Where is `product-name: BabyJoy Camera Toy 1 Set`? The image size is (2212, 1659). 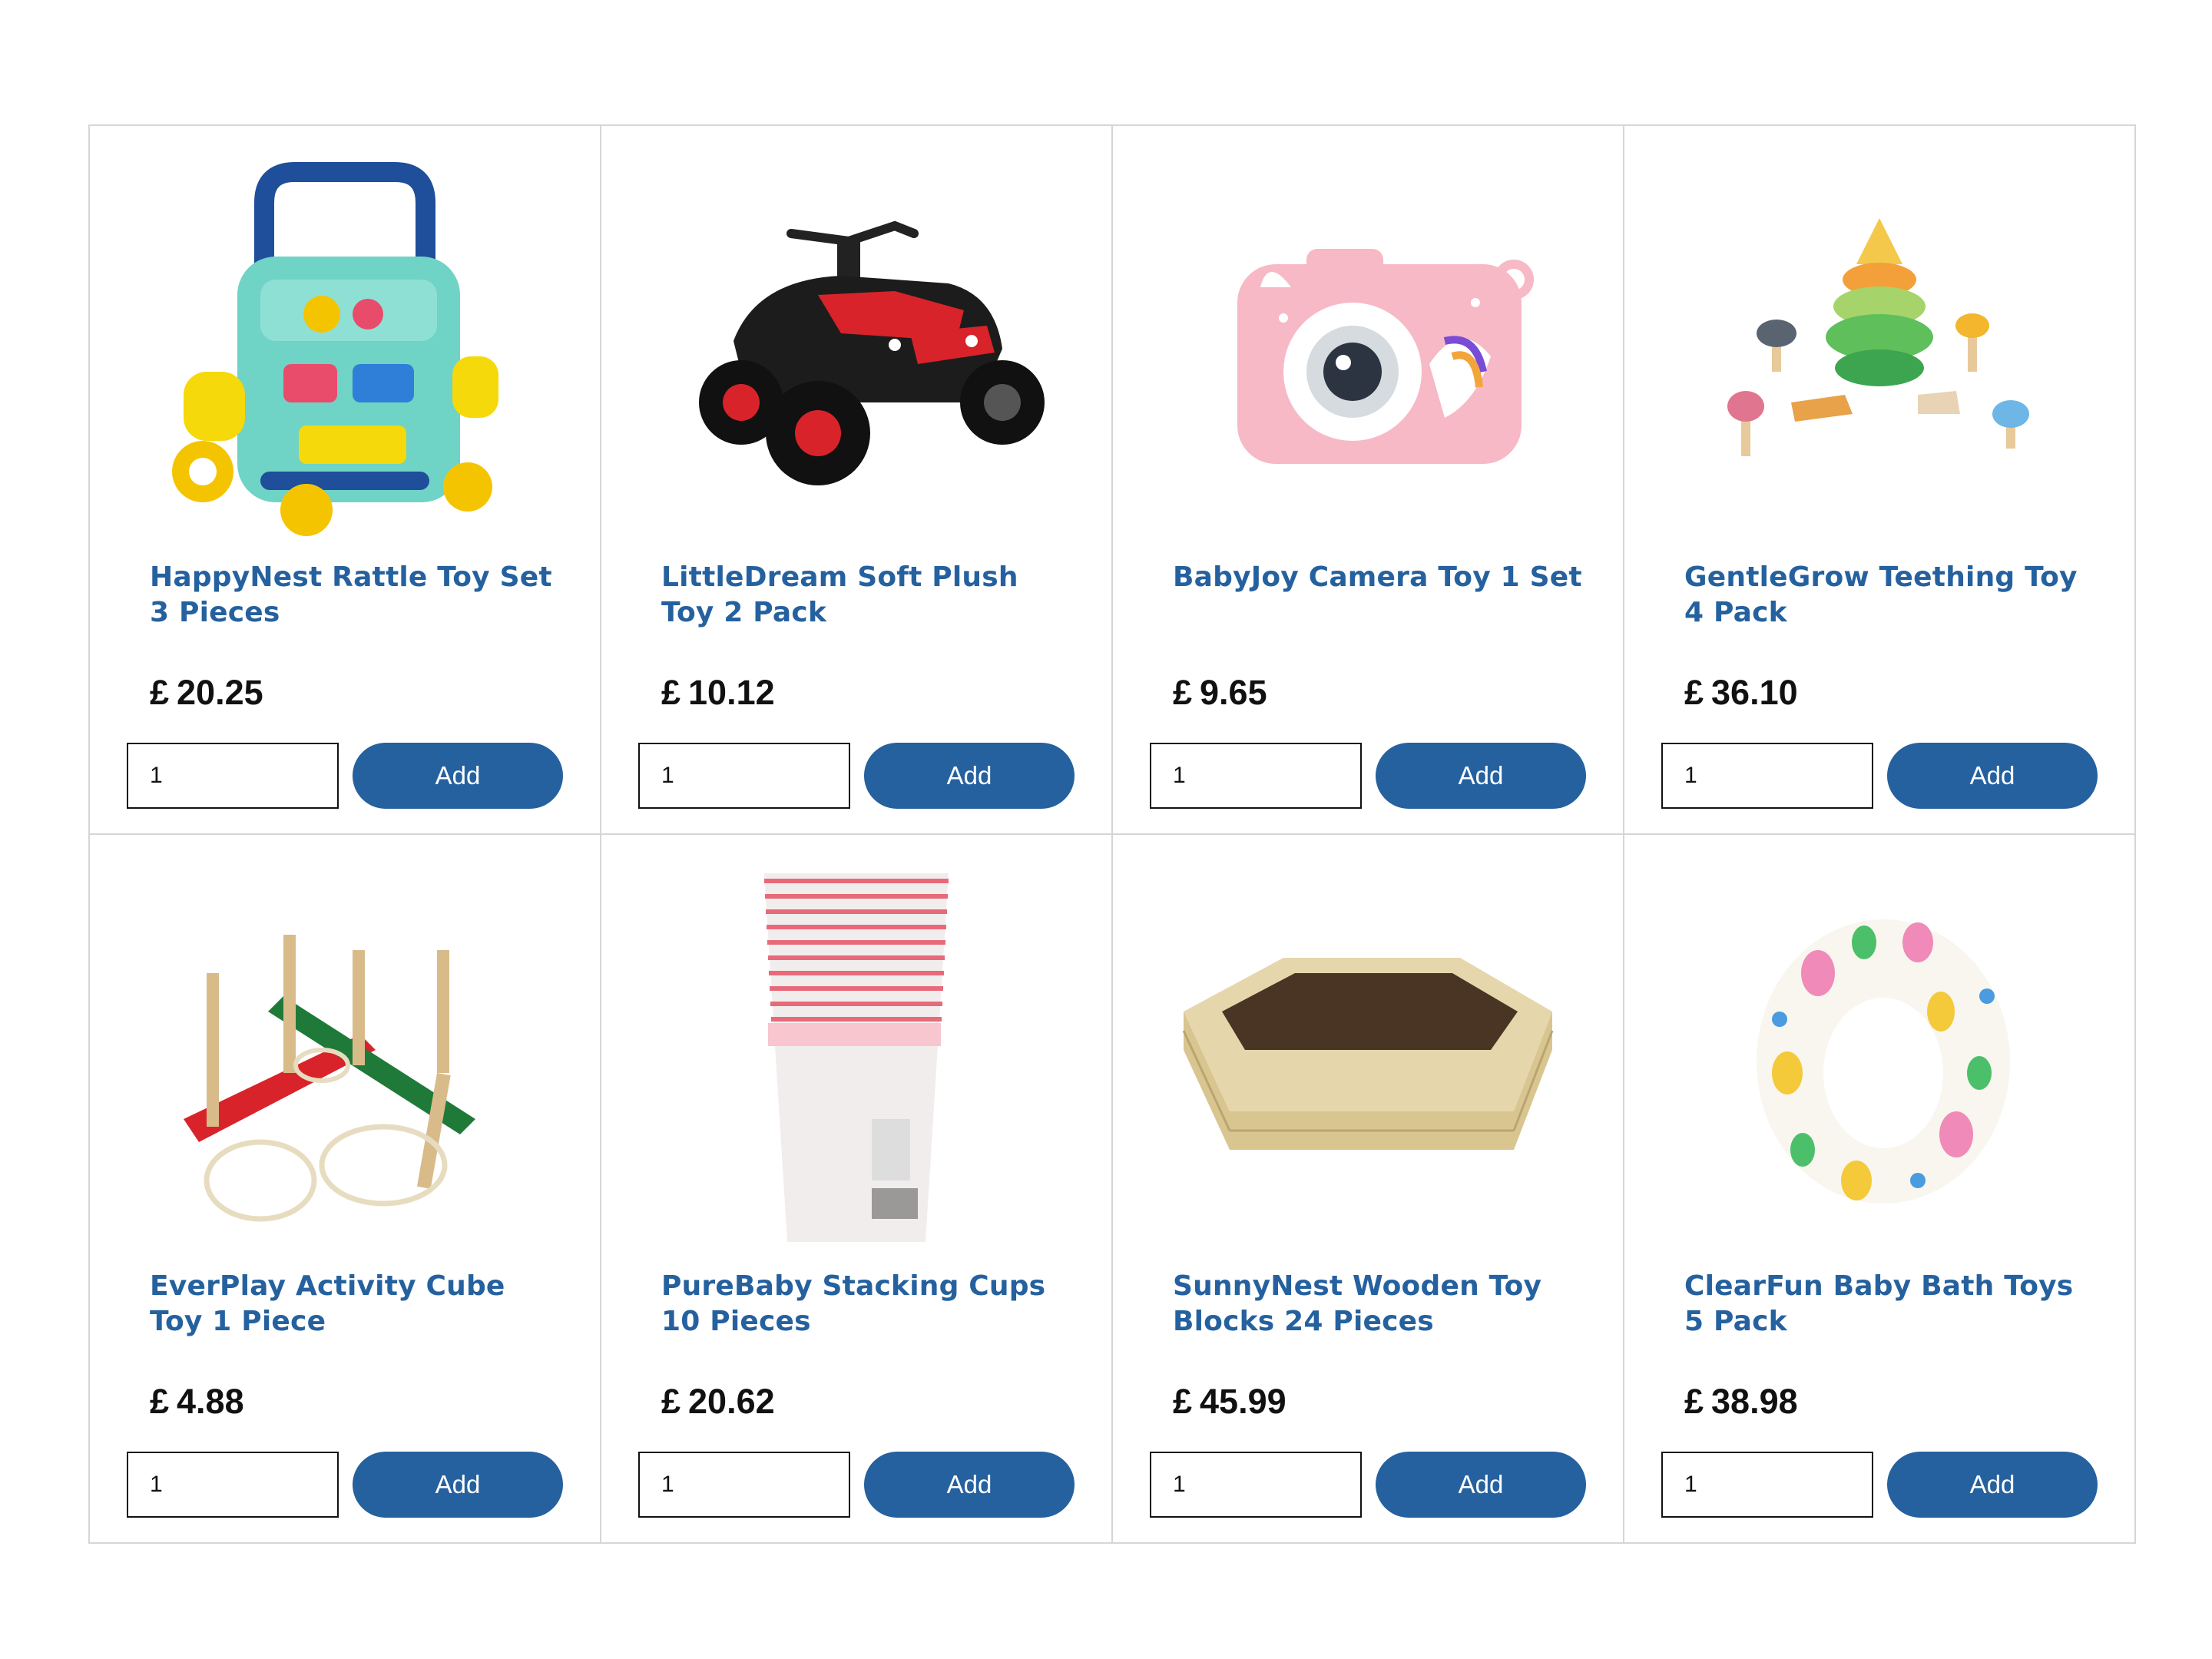
product-name: BabyJoy Camera Toy 1 Set is located at coordinates (1380, 577).